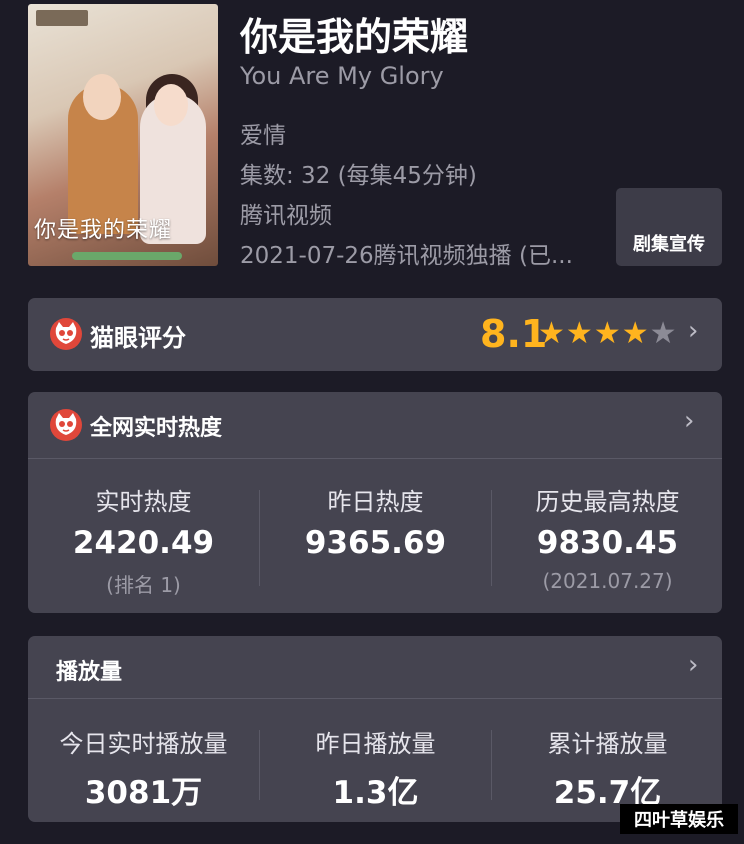  I want to click on stat-label: 昨日热度, so click(375, 502).